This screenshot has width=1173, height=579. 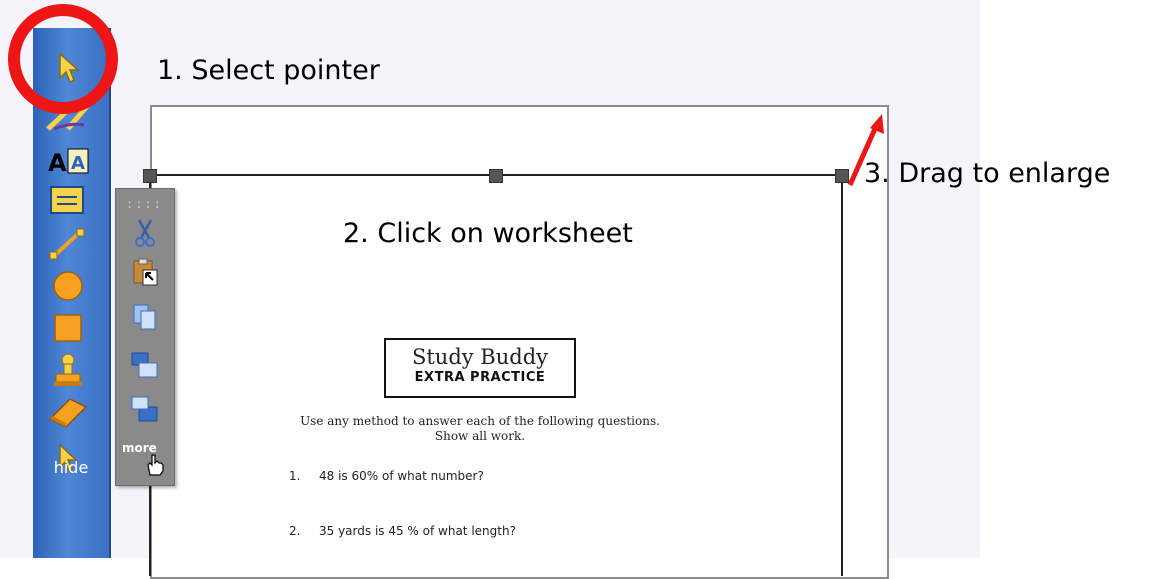 I want to click on line-icon, so click(x=68, y=244).